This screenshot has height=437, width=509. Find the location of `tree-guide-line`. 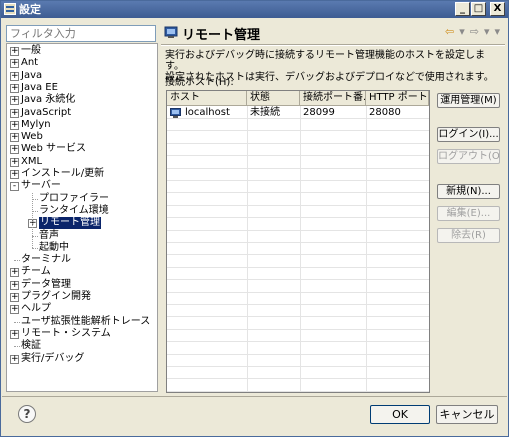

tree-guide-line is located at coordinates (32, 220).